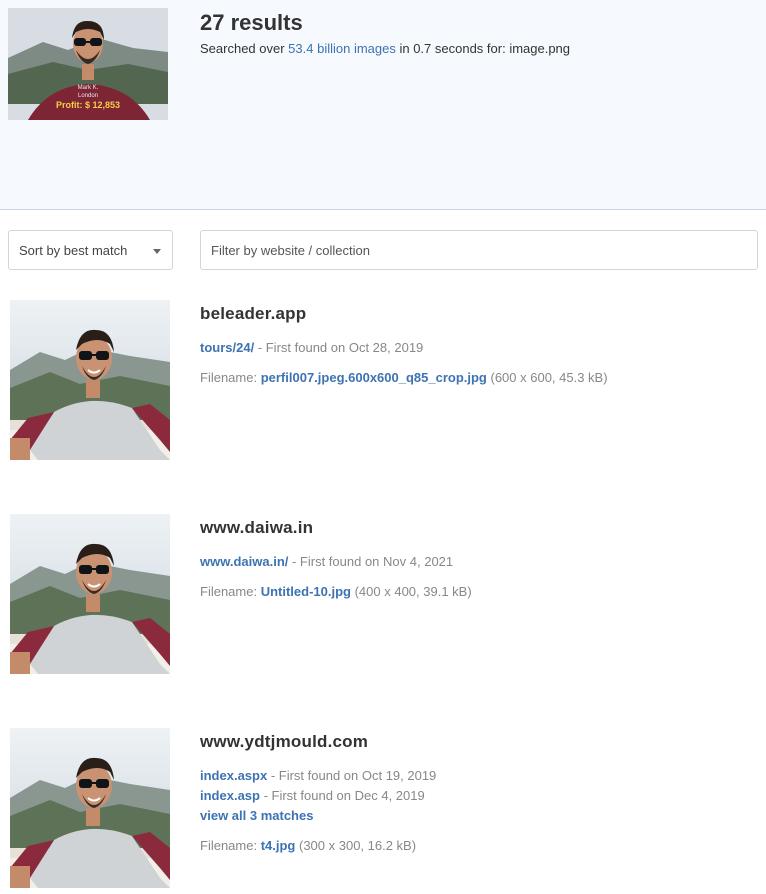 This screenshot has height=894, width=766. What do you see at coordinates (342, 795) in the screenshot?
I see `result-found-date: - First found on Dec 4, 2019` at bounding box center [342, 795].